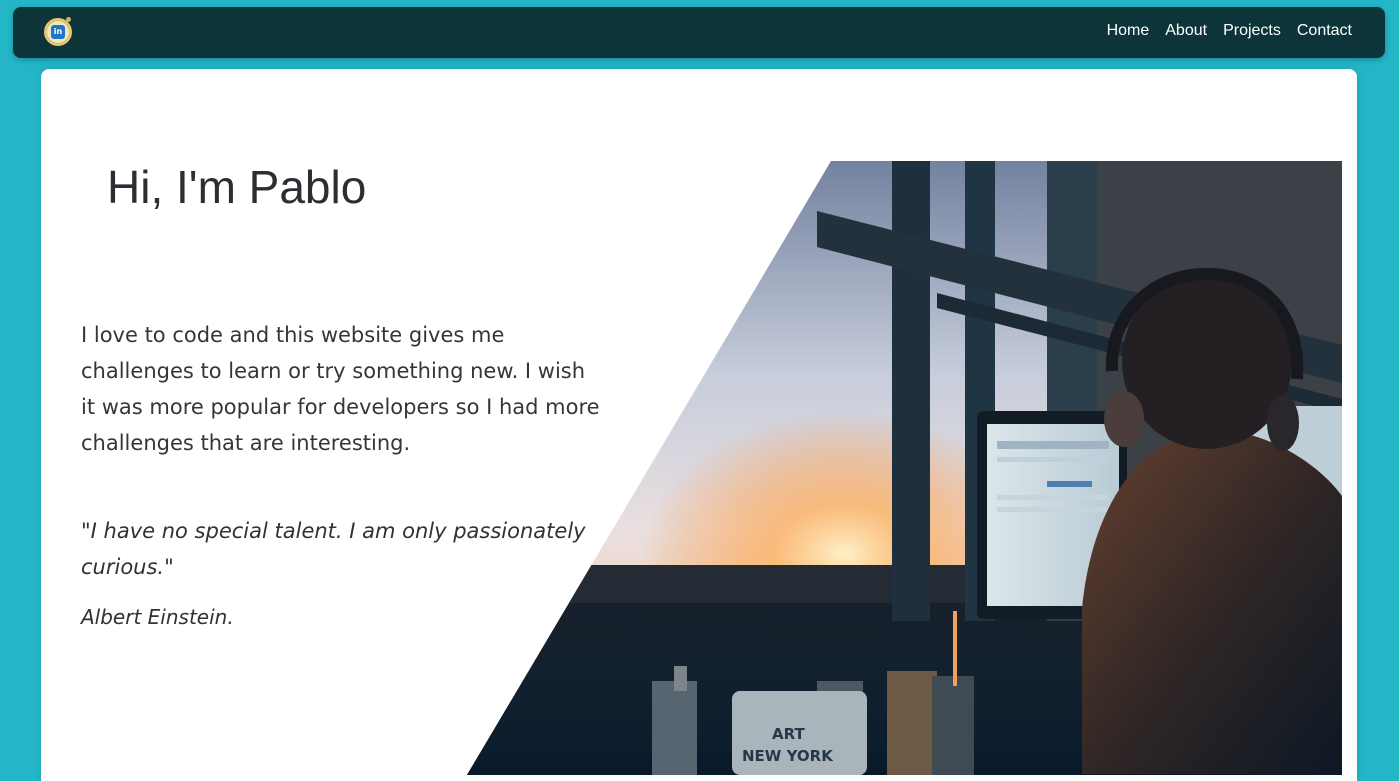 This screenshot has height=781, width=1399. I want to click on hero-title: Hi, I'm Pablo, so click(237, 187).